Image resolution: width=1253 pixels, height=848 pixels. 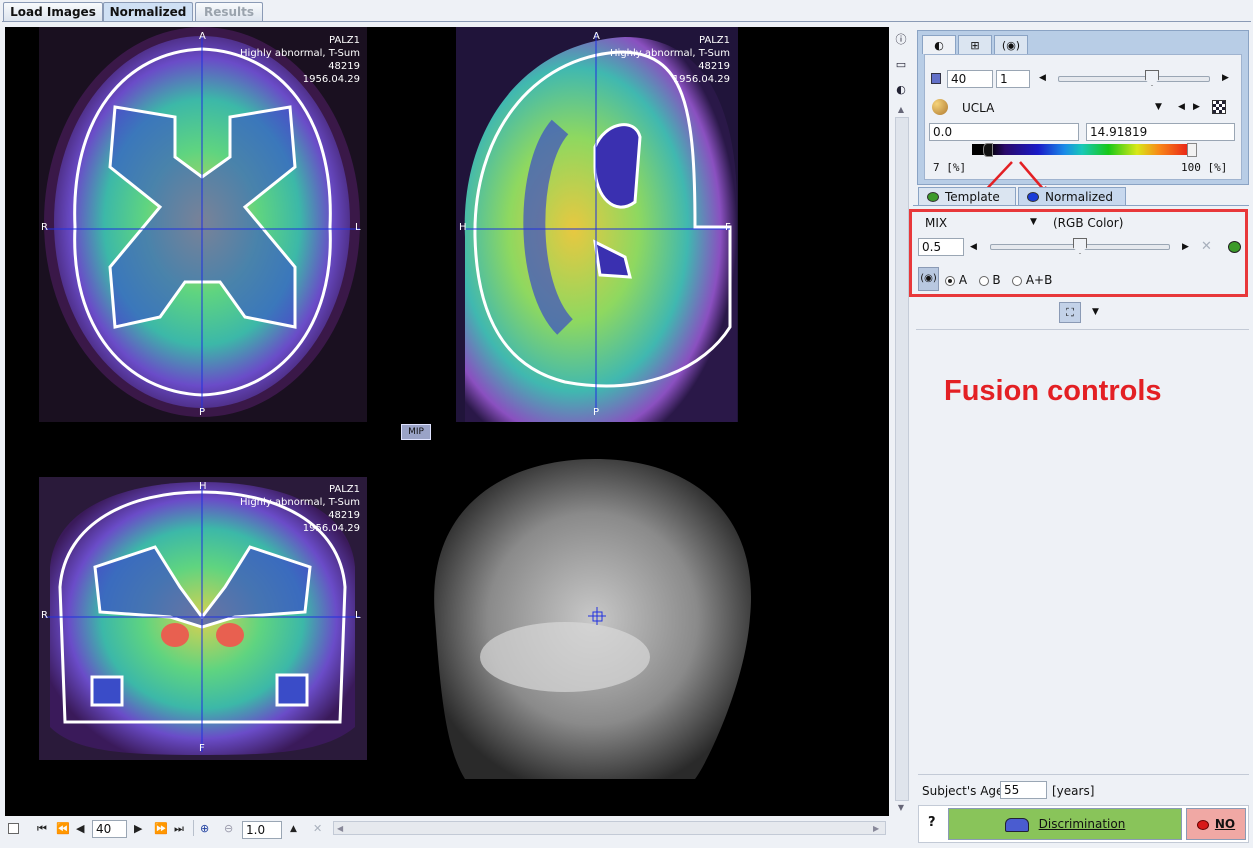 I want to click on upper-threshold-handle, so click(x=1192, y=150).